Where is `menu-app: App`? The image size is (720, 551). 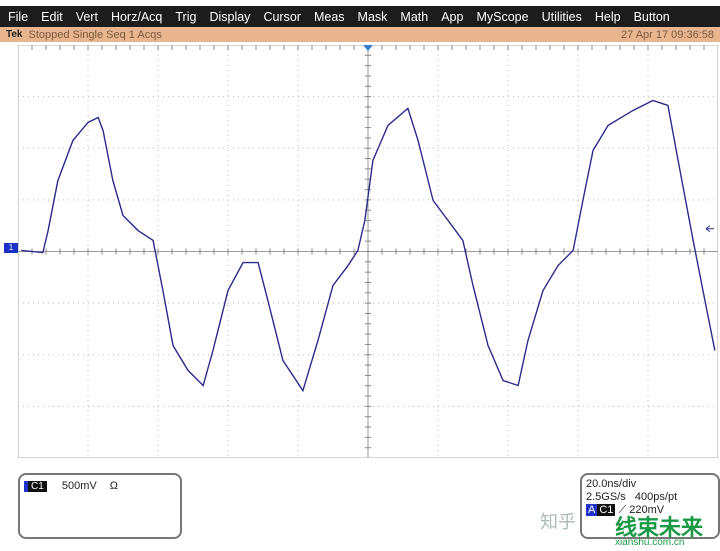
menu-app: App is located at coordinates (452, 17).